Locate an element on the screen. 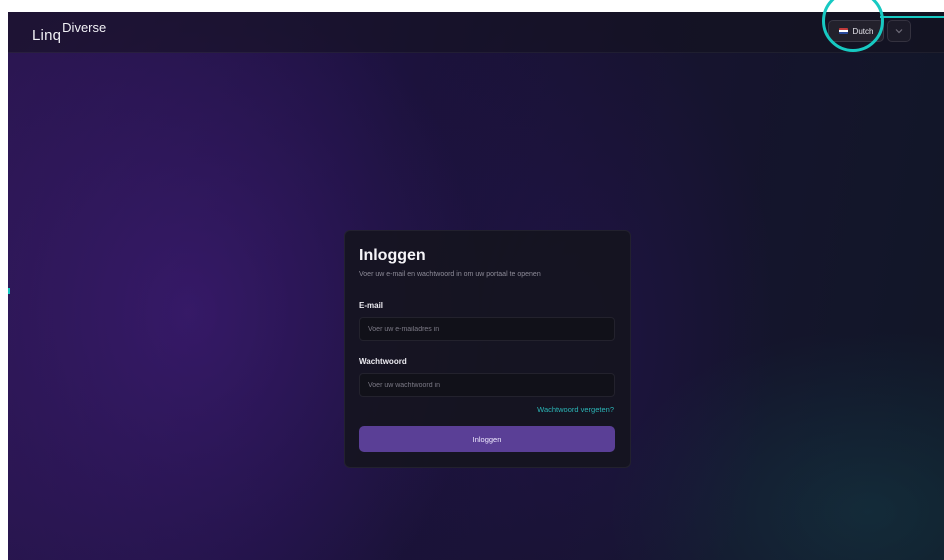  logo-prefix: Linq is located at coordinates (47, 35).